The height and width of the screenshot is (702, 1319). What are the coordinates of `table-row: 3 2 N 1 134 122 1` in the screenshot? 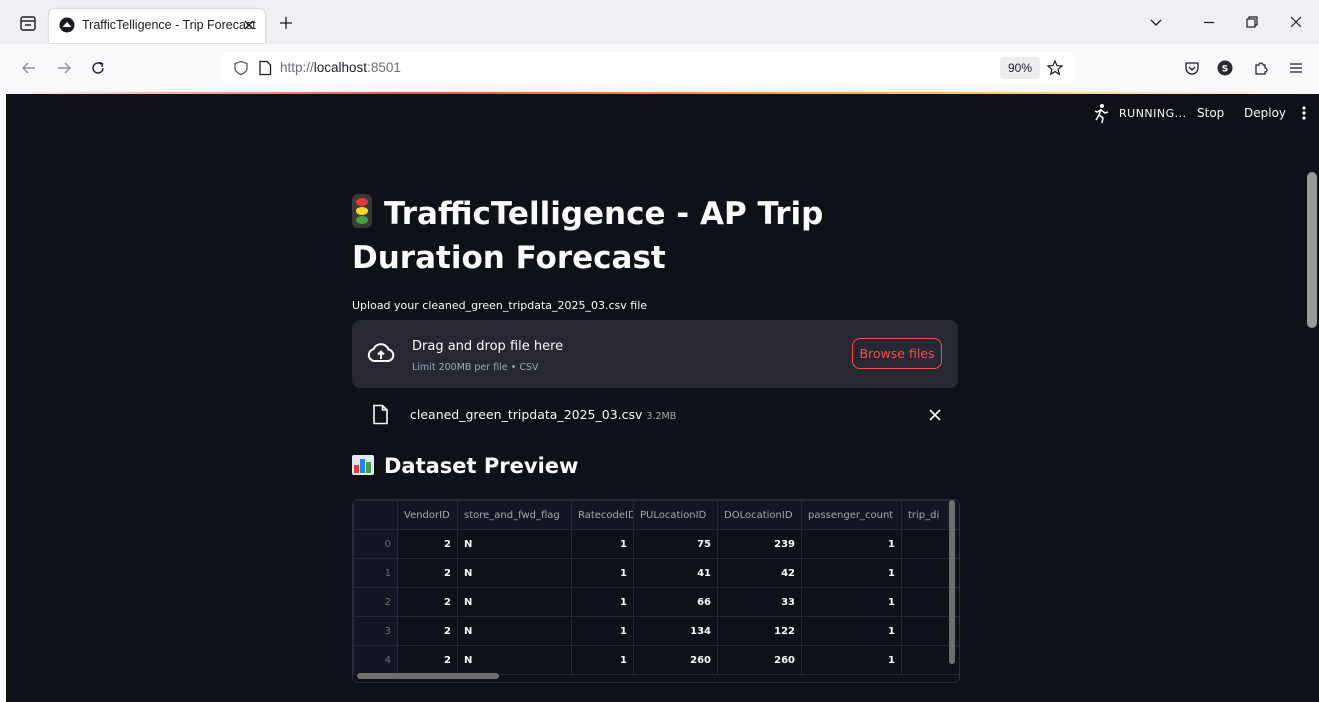 It's located at (656, 631).